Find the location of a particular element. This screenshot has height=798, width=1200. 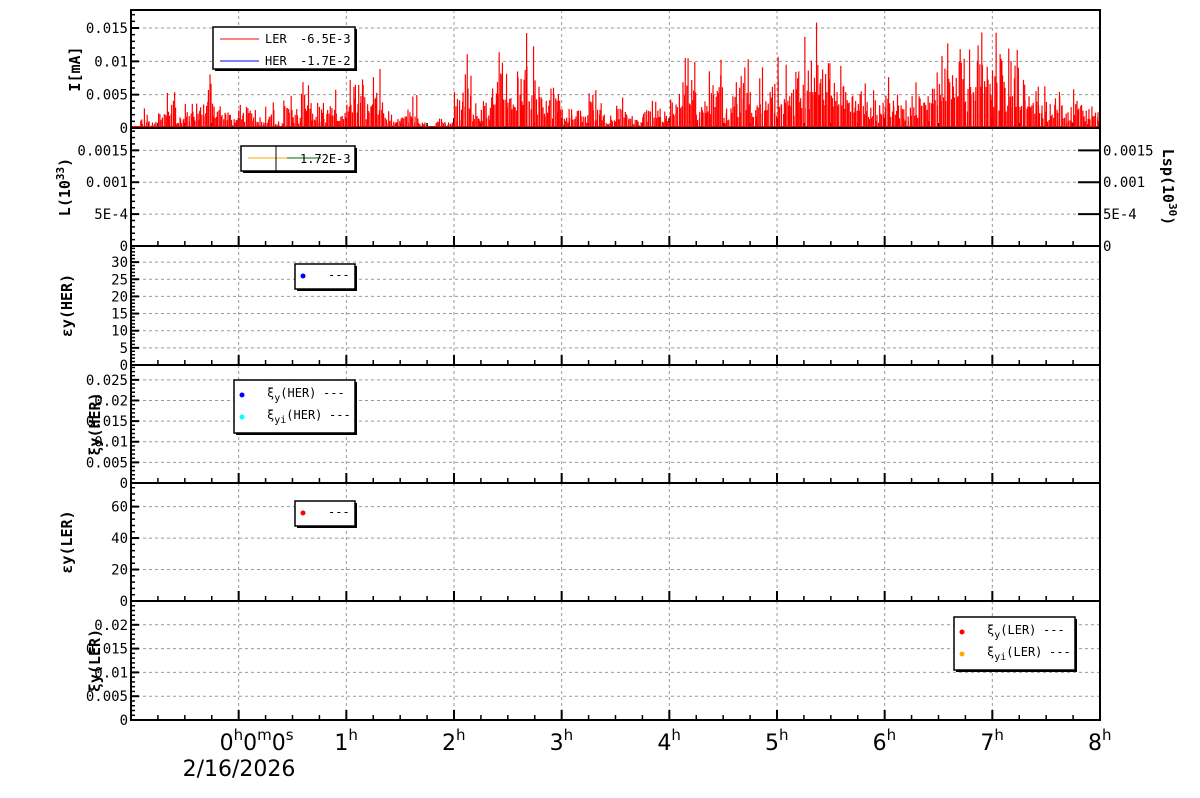

legend-box-1: LER -6.5E-3 HER -1.7E-2 is located at coordinates (284, 48).